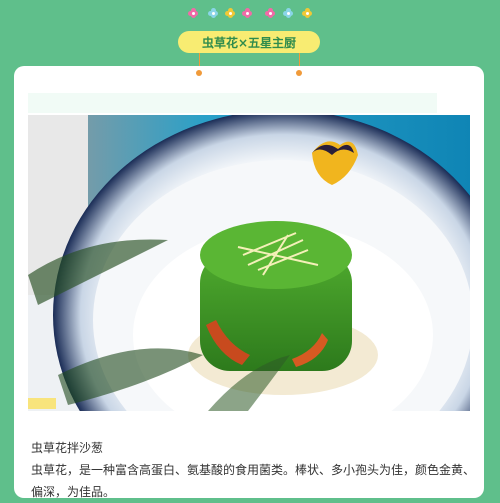  I want to click on banner-pin-left, so click(199, 73).